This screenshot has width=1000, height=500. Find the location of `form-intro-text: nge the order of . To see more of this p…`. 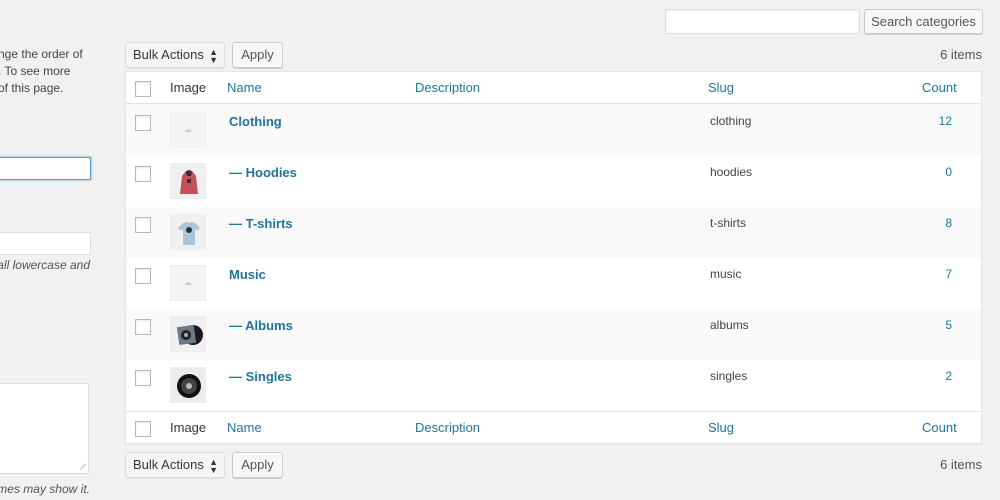

form-intro-text: nge the order of . To see more of this p… is located at coordinates (49, 71).